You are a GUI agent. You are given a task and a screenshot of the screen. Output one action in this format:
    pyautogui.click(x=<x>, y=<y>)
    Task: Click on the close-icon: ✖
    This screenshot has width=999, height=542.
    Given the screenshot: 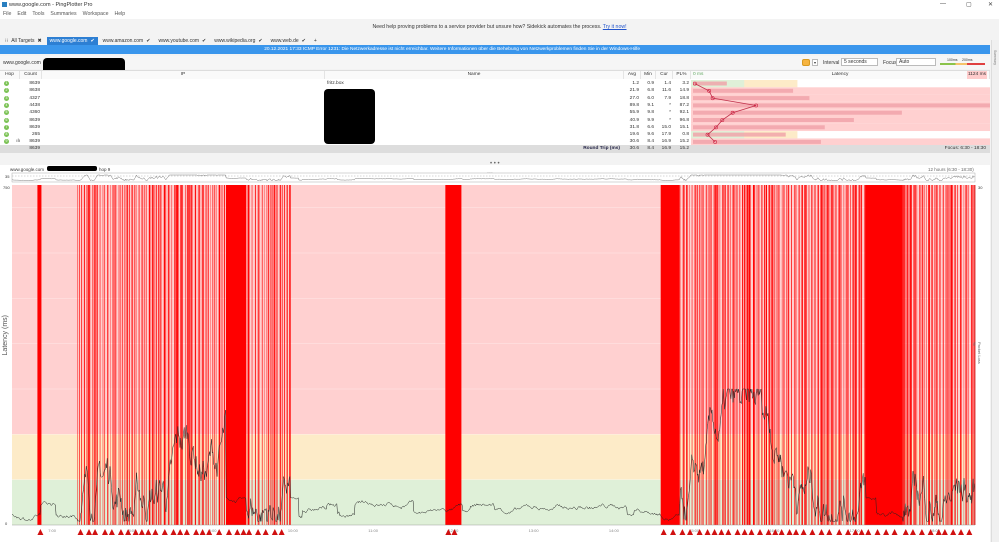 What is the action you would take?
    pyautogui.click(x=39, y=41)
    